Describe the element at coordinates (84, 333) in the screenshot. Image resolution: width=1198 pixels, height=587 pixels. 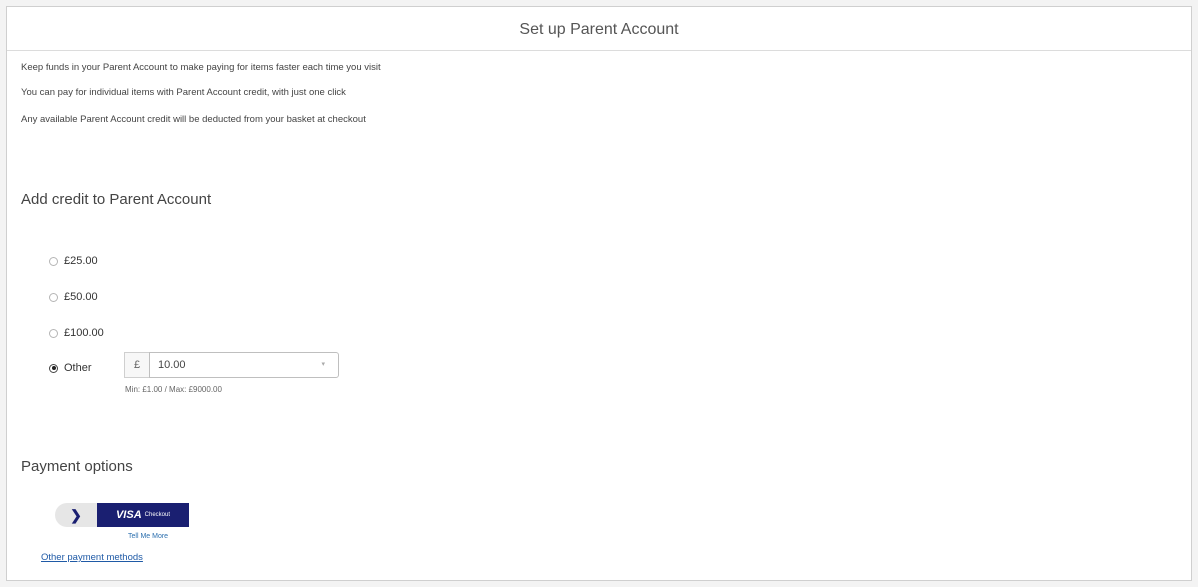
I see `credit-option-label: £100.00` at that location.